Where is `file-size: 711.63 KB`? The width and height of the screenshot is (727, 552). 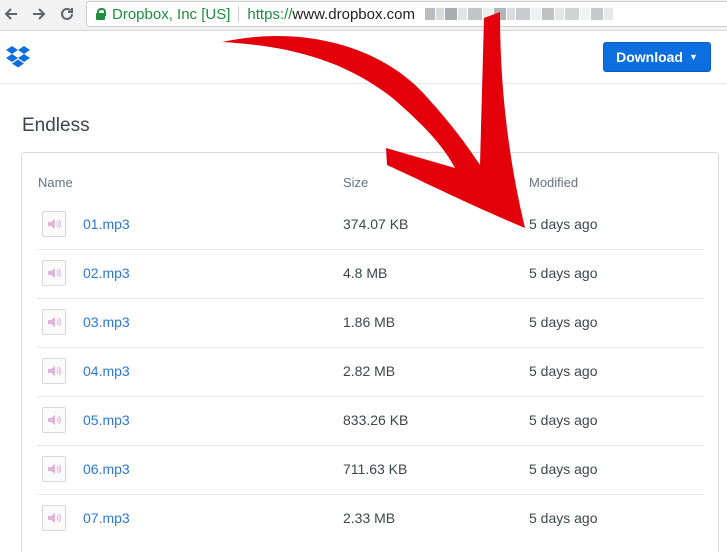
file-size: 711.63 KB is located at coordinates (375, 469).